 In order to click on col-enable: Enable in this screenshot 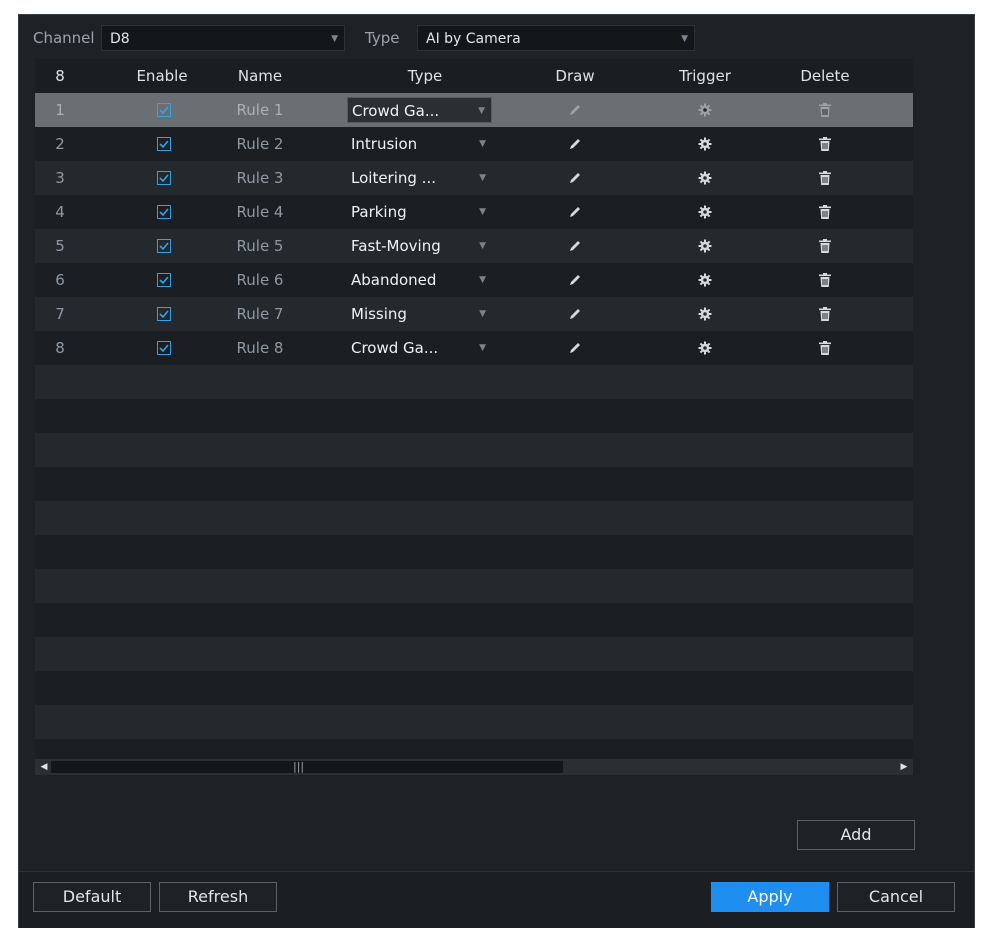, I will do `click(162, 76)`.